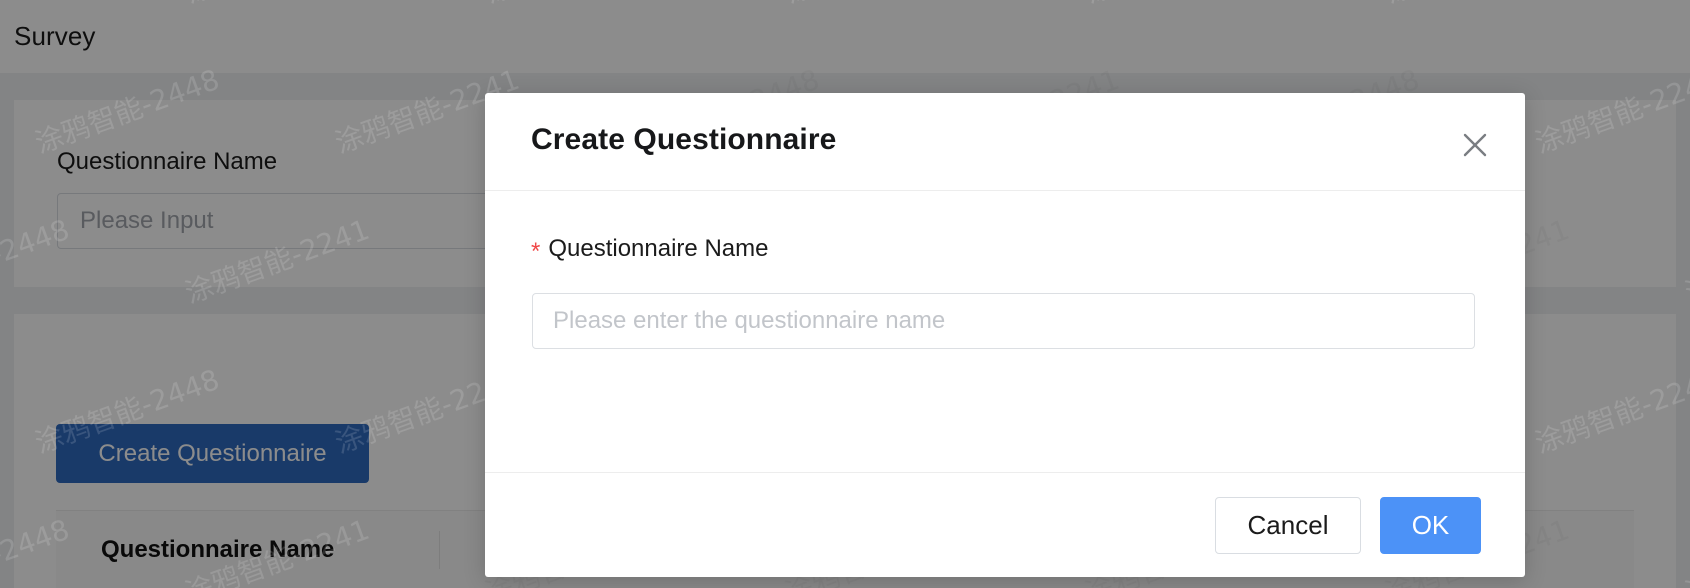 This screenshot has width=1690, height=588. What do you see at coordinates (1430, 525) in the screenshot?
I see `ok-button: OK` at bounding box center [1430, 525].